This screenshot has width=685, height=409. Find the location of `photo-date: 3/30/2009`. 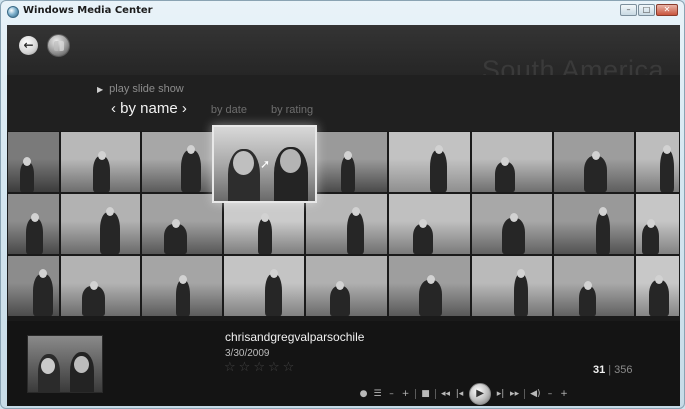

photo-date: 3/30/2009 is located at coordinates (247, 353).